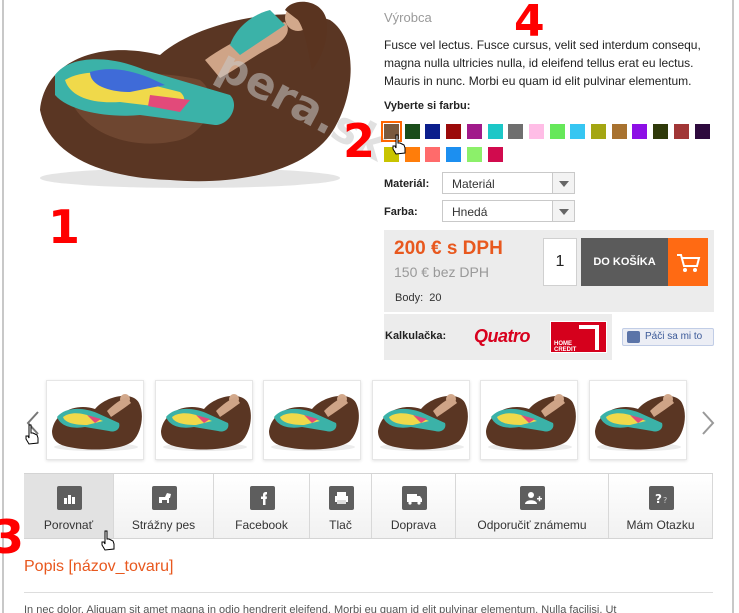  Describe the element at coordinates (502, 336) in the screenshot. I see `quatro-logo: Quatro` at that location.